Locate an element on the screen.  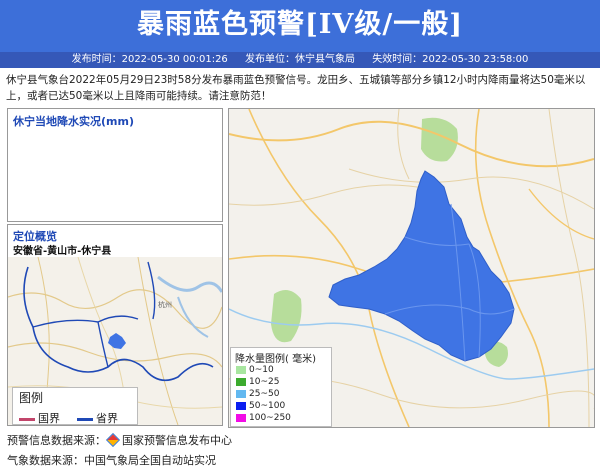
warning-banner: 暴雨蓝色预警[IV级/一般] is located at coordinates (300, 26).